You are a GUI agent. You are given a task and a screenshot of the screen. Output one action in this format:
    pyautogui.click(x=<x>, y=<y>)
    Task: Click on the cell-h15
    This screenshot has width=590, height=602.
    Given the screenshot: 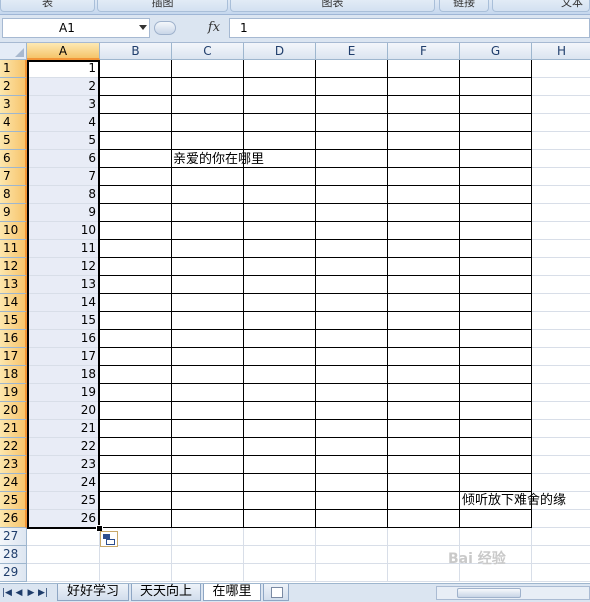 What is the action you would take?
    pyautogui.click(x=561, y=321)
    